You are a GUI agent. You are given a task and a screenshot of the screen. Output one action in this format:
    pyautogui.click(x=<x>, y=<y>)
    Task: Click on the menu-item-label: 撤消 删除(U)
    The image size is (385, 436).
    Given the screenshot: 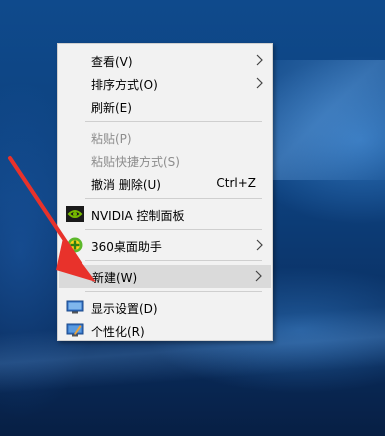 What is the action you would take?
    pyautogui.click(x=126, y=185)
    